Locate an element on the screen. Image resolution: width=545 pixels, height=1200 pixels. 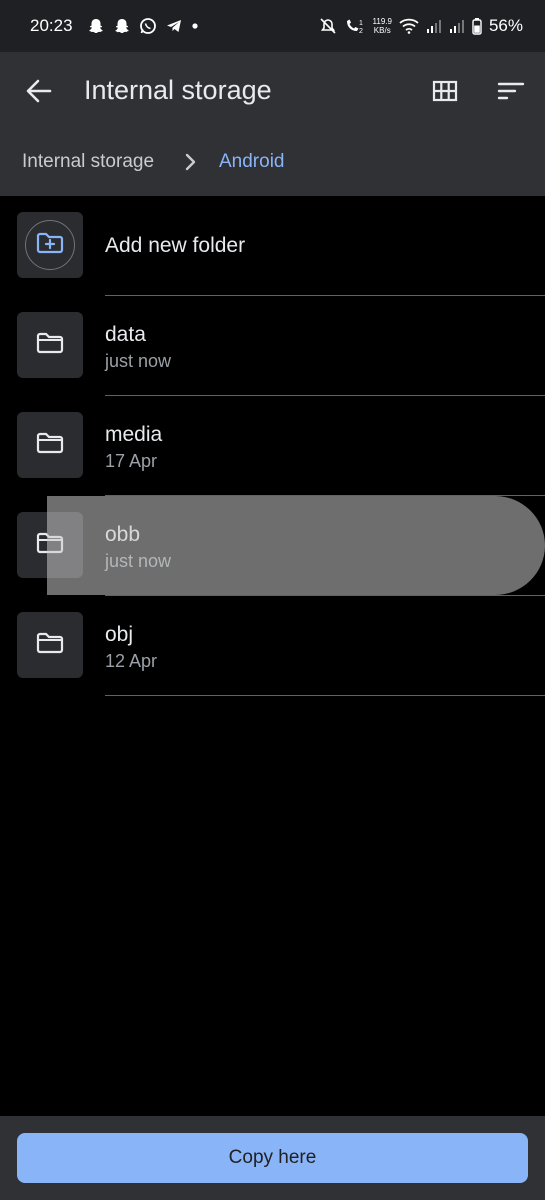
network-speed-value: 119.9 is located at coordinates (382, 21).